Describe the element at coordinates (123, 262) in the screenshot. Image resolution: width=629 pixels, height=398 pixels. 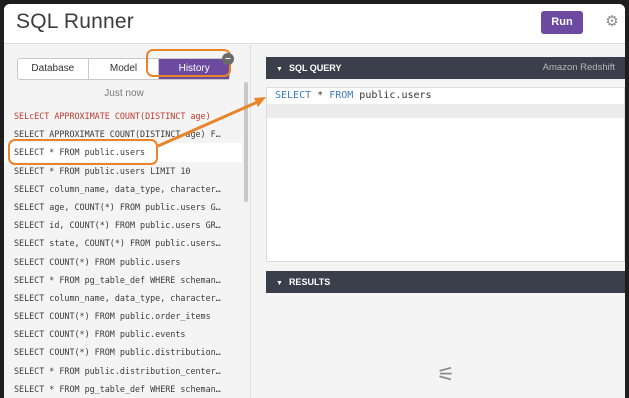
I see `history-item: SELECT COUNT(*) FROM public.users` at that location.